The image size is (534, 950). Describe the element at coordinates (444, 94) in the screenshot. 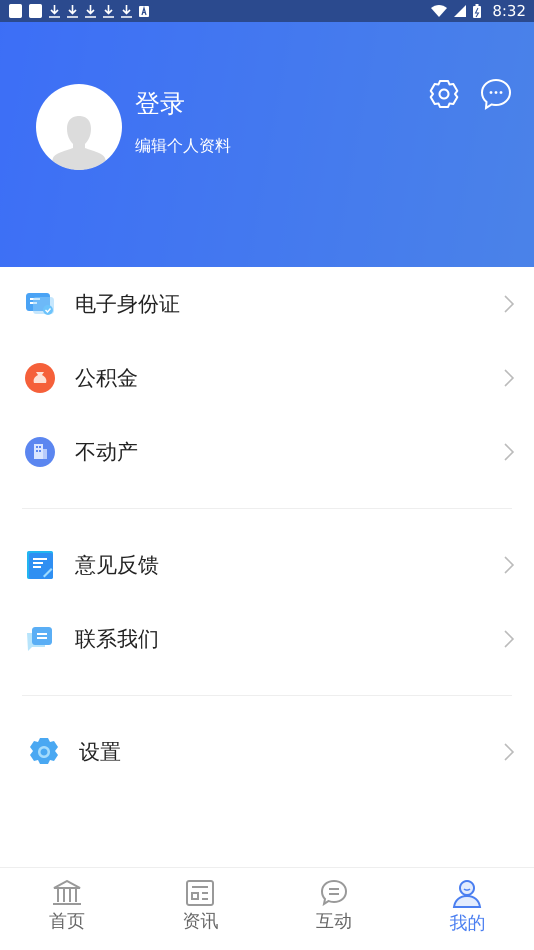

I see `settings-button` at that location.